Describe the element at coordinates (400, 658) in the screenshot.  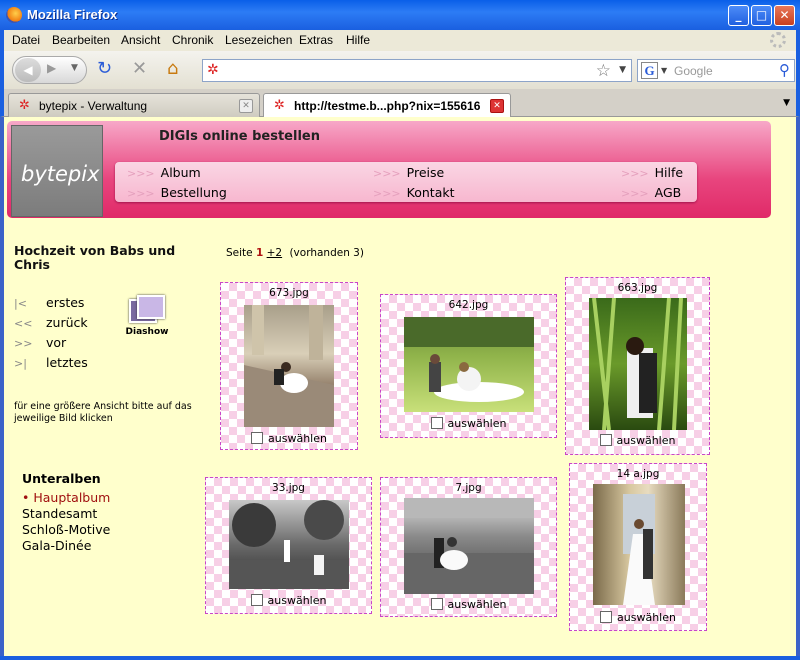
I see `window-border` at that location.